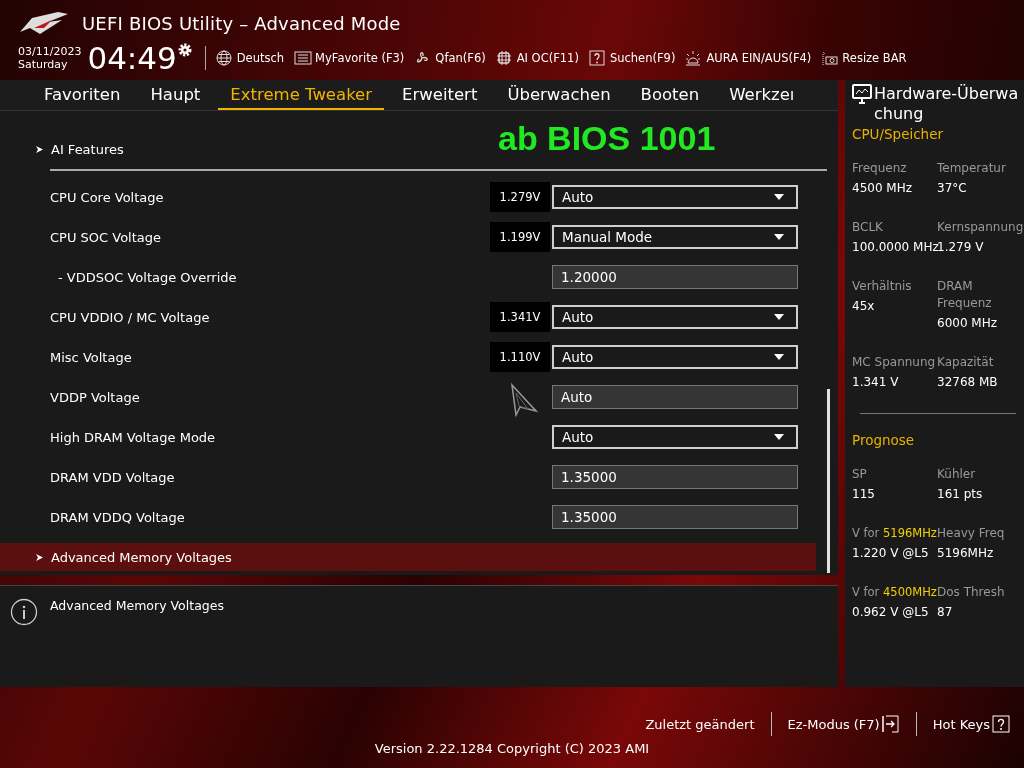  Describe the element at coordinates (130, 317) in the screenshot. I see `setting-label: CPU VDDIO / MC Voltage` at that location.